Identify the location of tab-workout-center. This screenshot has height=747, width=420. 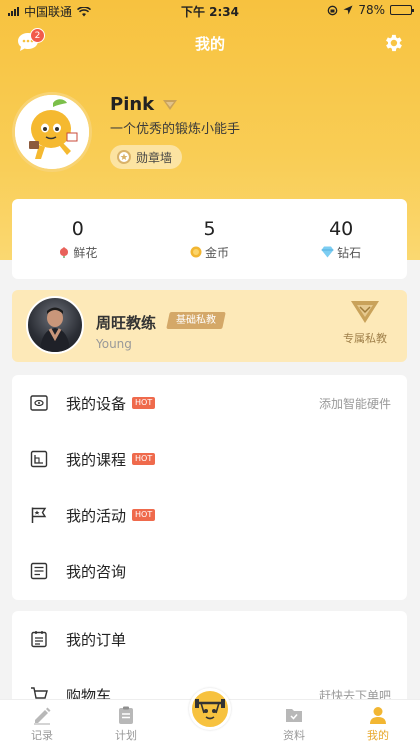
(210, 717).